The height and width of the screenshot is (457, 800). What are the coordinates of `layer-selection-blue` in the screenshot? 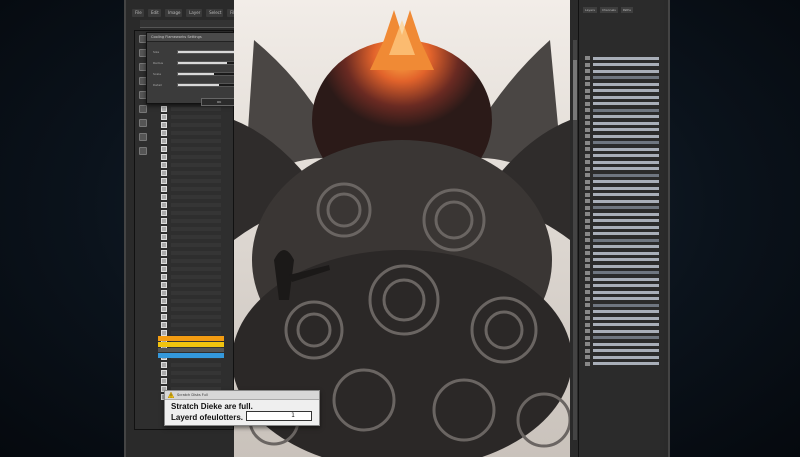 It's located at (191, 355).